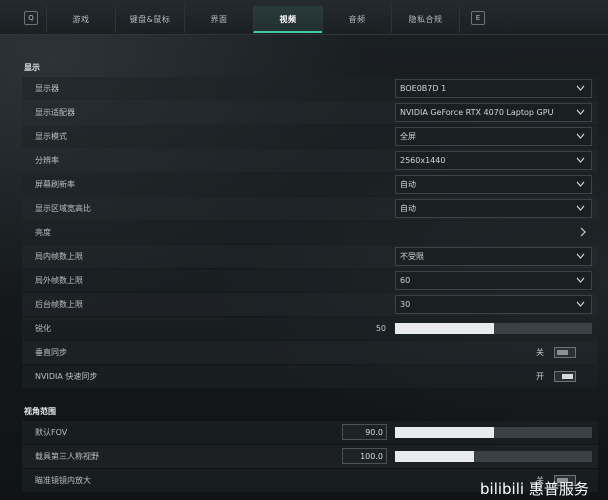  What do you see at coordinates (364, 456) in the screenshot?
I see `vehicle-fov-input: 100.0` at bounding box center [364, 456].